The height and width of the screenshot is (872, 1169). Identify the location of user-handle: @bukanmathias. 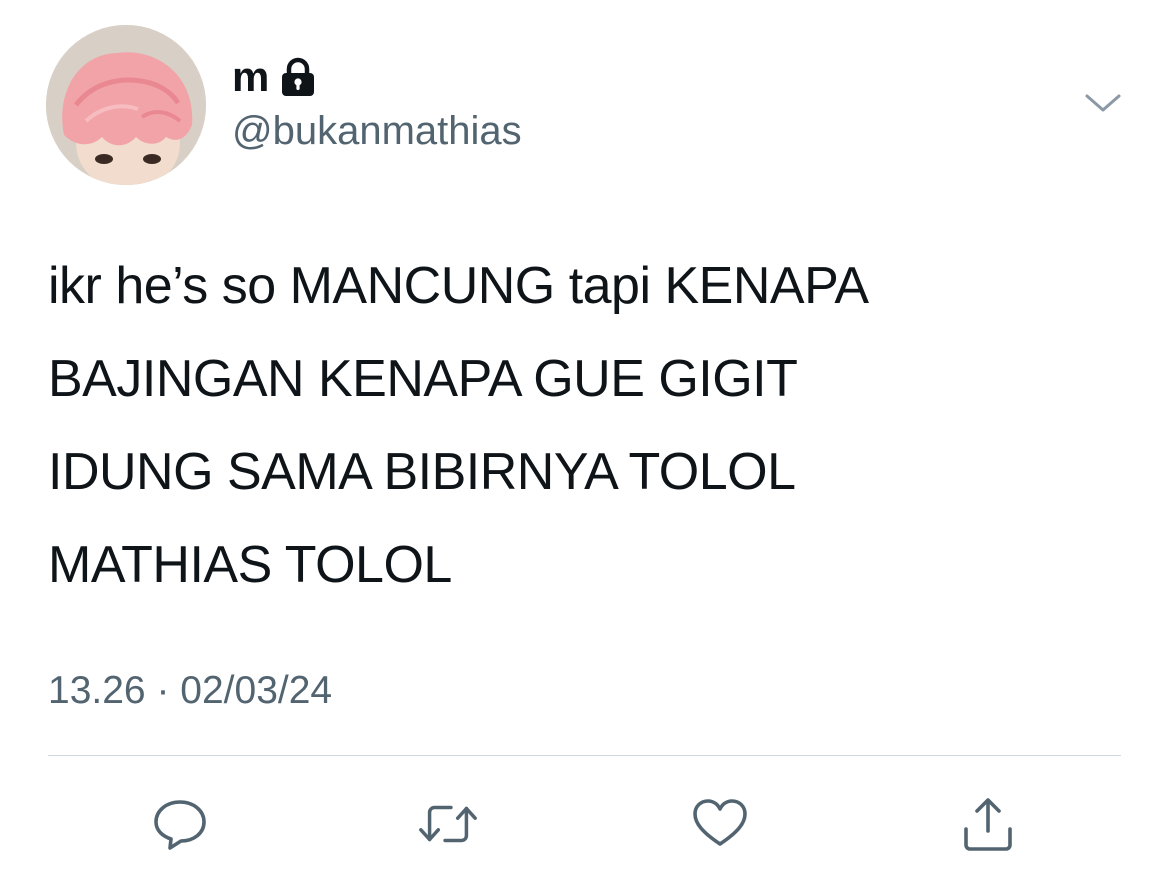
(377, 131).